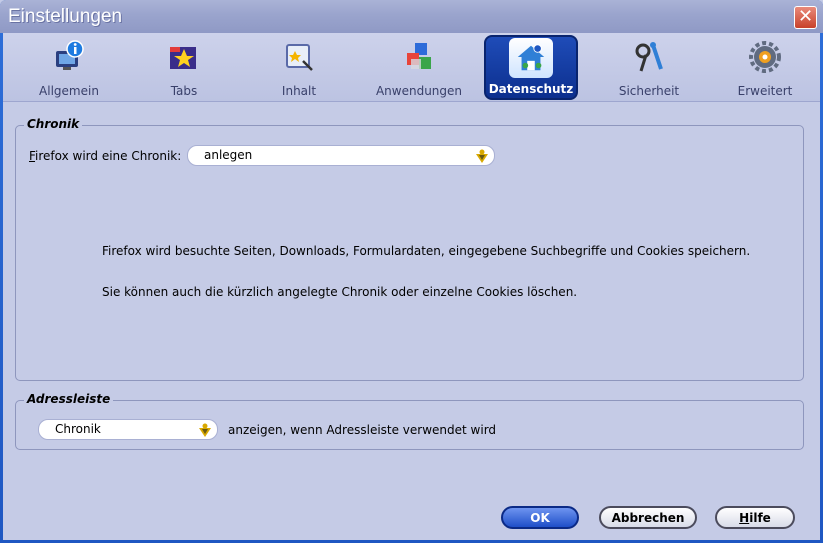  I want to click on history-mode-label: Firefox wird eine Chronik:, so click(105, 156).